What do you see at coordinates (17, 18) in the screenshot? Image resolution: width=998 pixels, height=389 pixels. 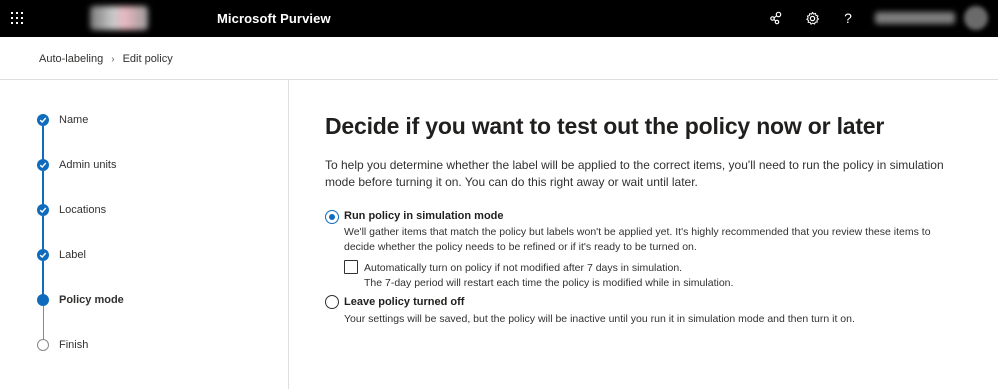 I see `waffle-icon` at bounding box center [17, 18].